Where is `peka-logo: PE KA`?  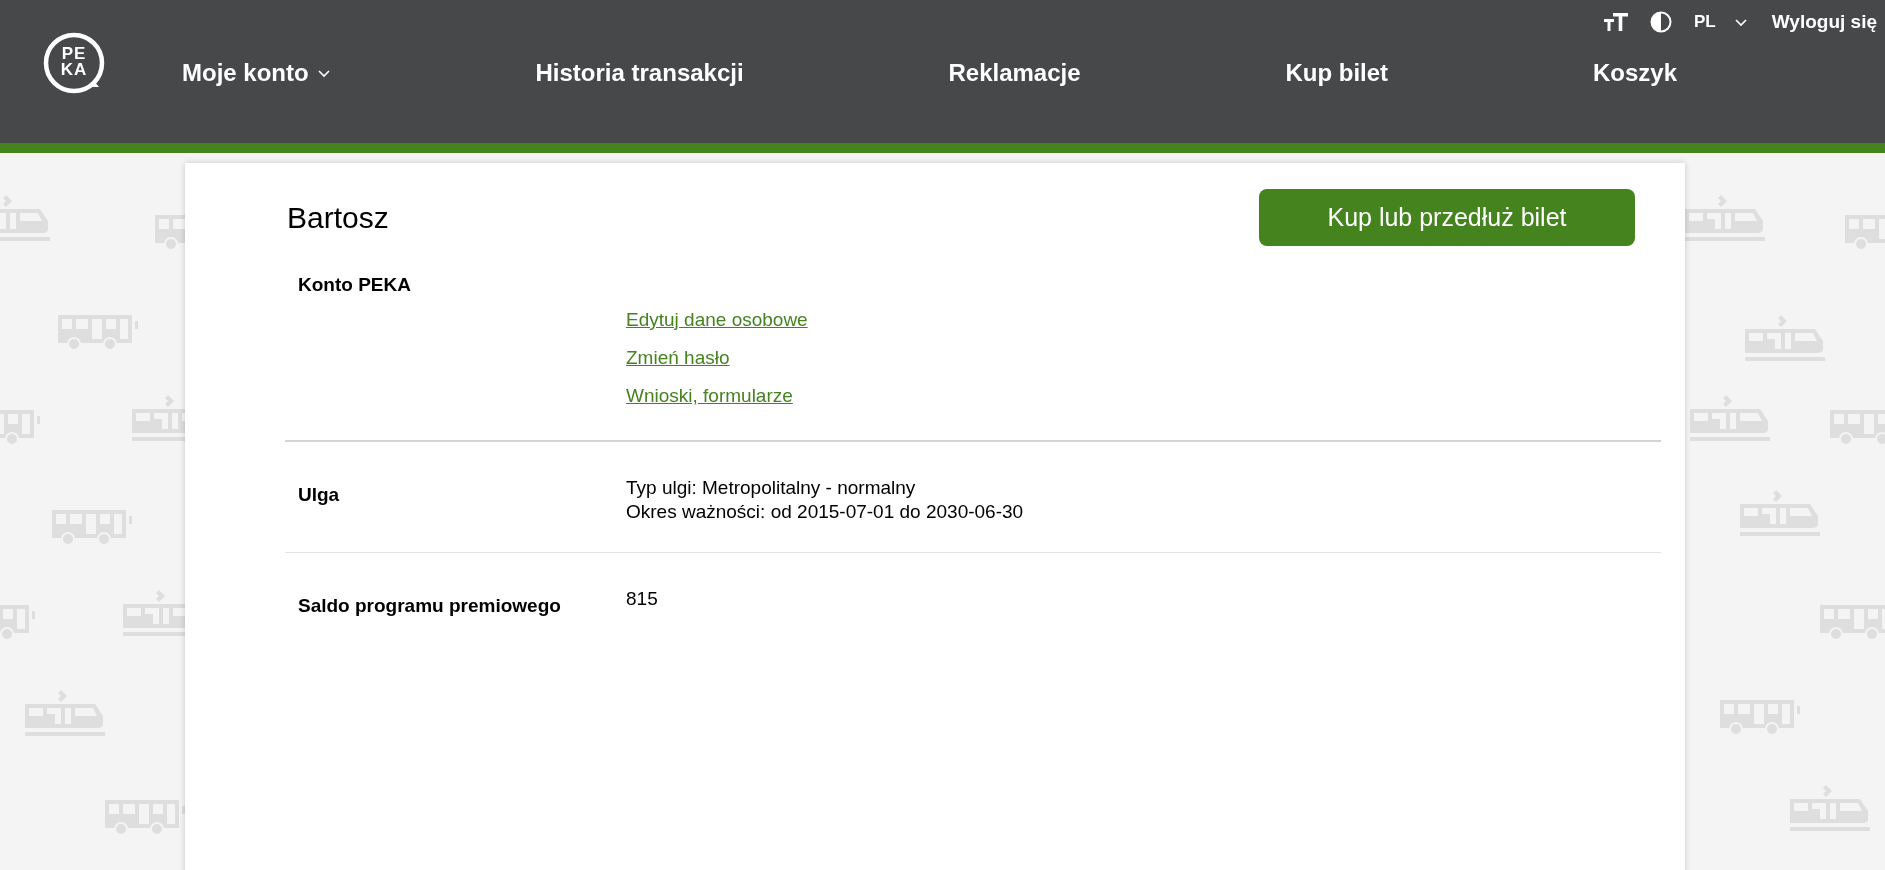 peka-logo: PE KA is located at coordinates (77, 65).